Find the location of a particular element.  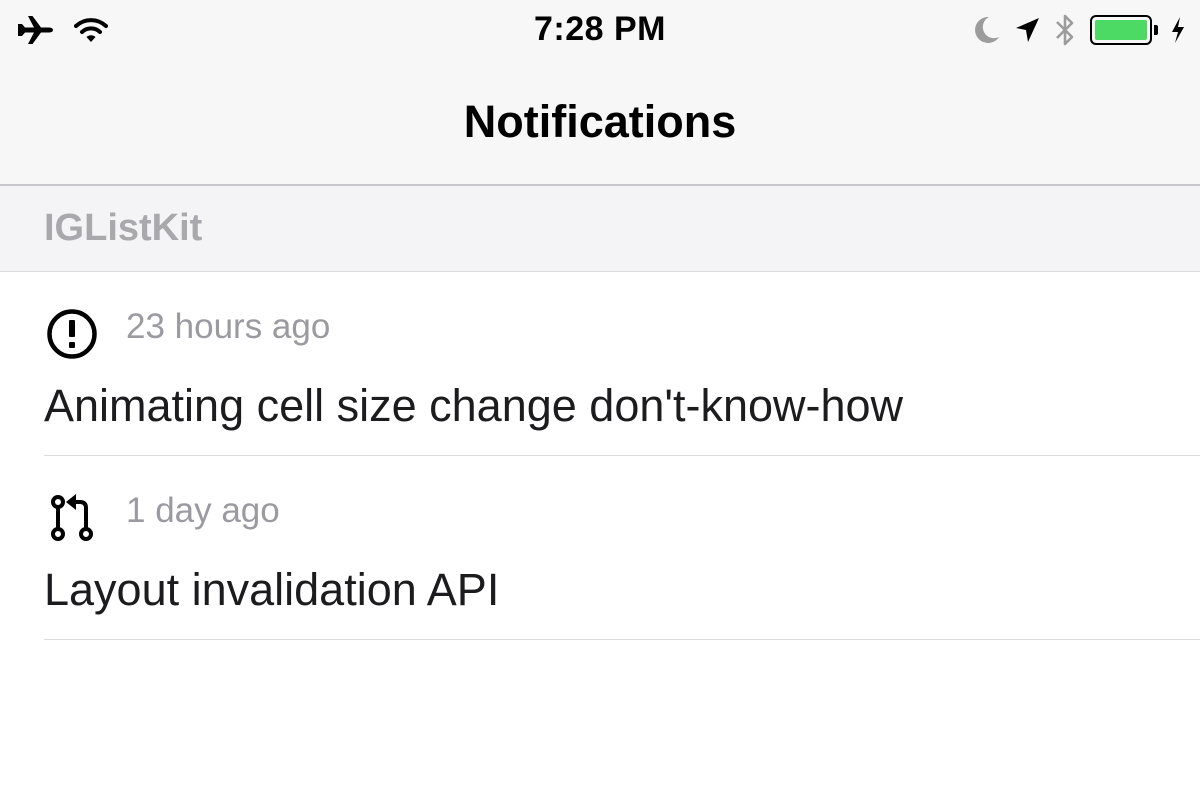

battery-level-fill is located at coordinates (1121, 30).